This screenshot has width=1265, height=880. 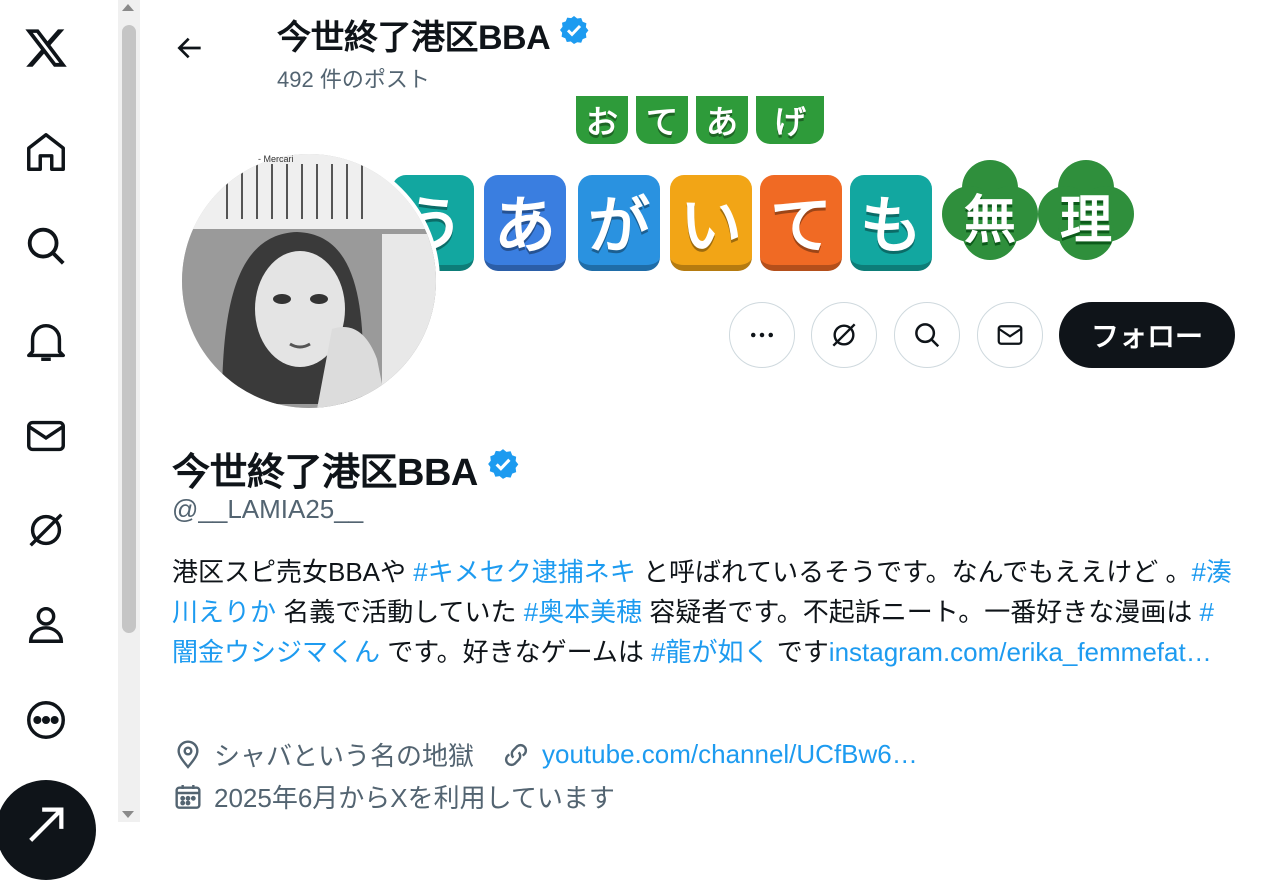 I want to click on left-navigation, so click(x=59, y=440).